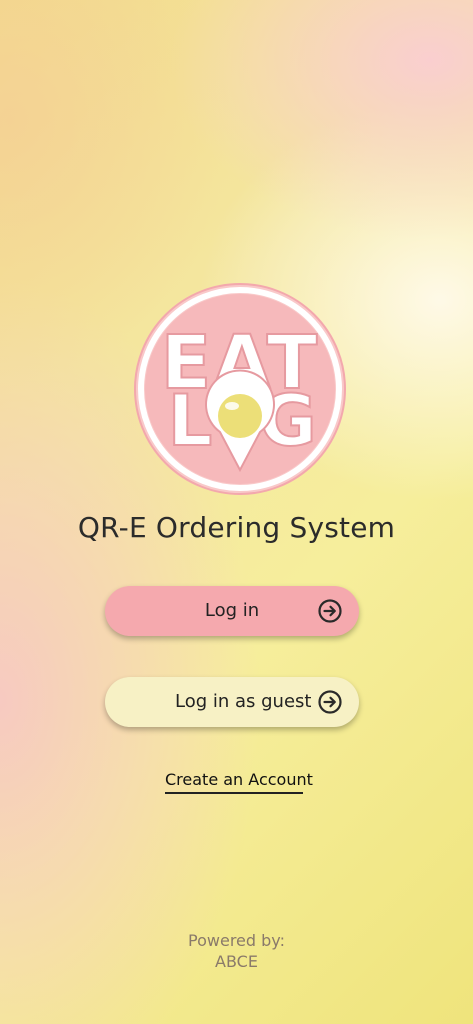  What do you see at coordinates (236, 961) in the screenshot?
I see `powered-by-company: ABCE` at bounding box center [236, 961].